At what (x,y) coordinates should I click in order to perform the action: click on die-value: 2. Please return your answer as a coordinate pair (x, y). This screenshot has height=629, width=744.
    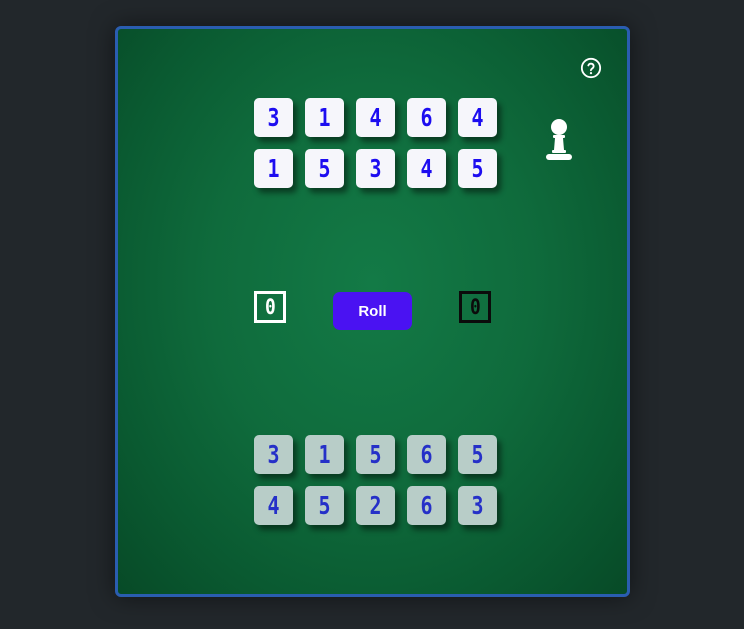
    Looking at the image, I should click on (375, 505).